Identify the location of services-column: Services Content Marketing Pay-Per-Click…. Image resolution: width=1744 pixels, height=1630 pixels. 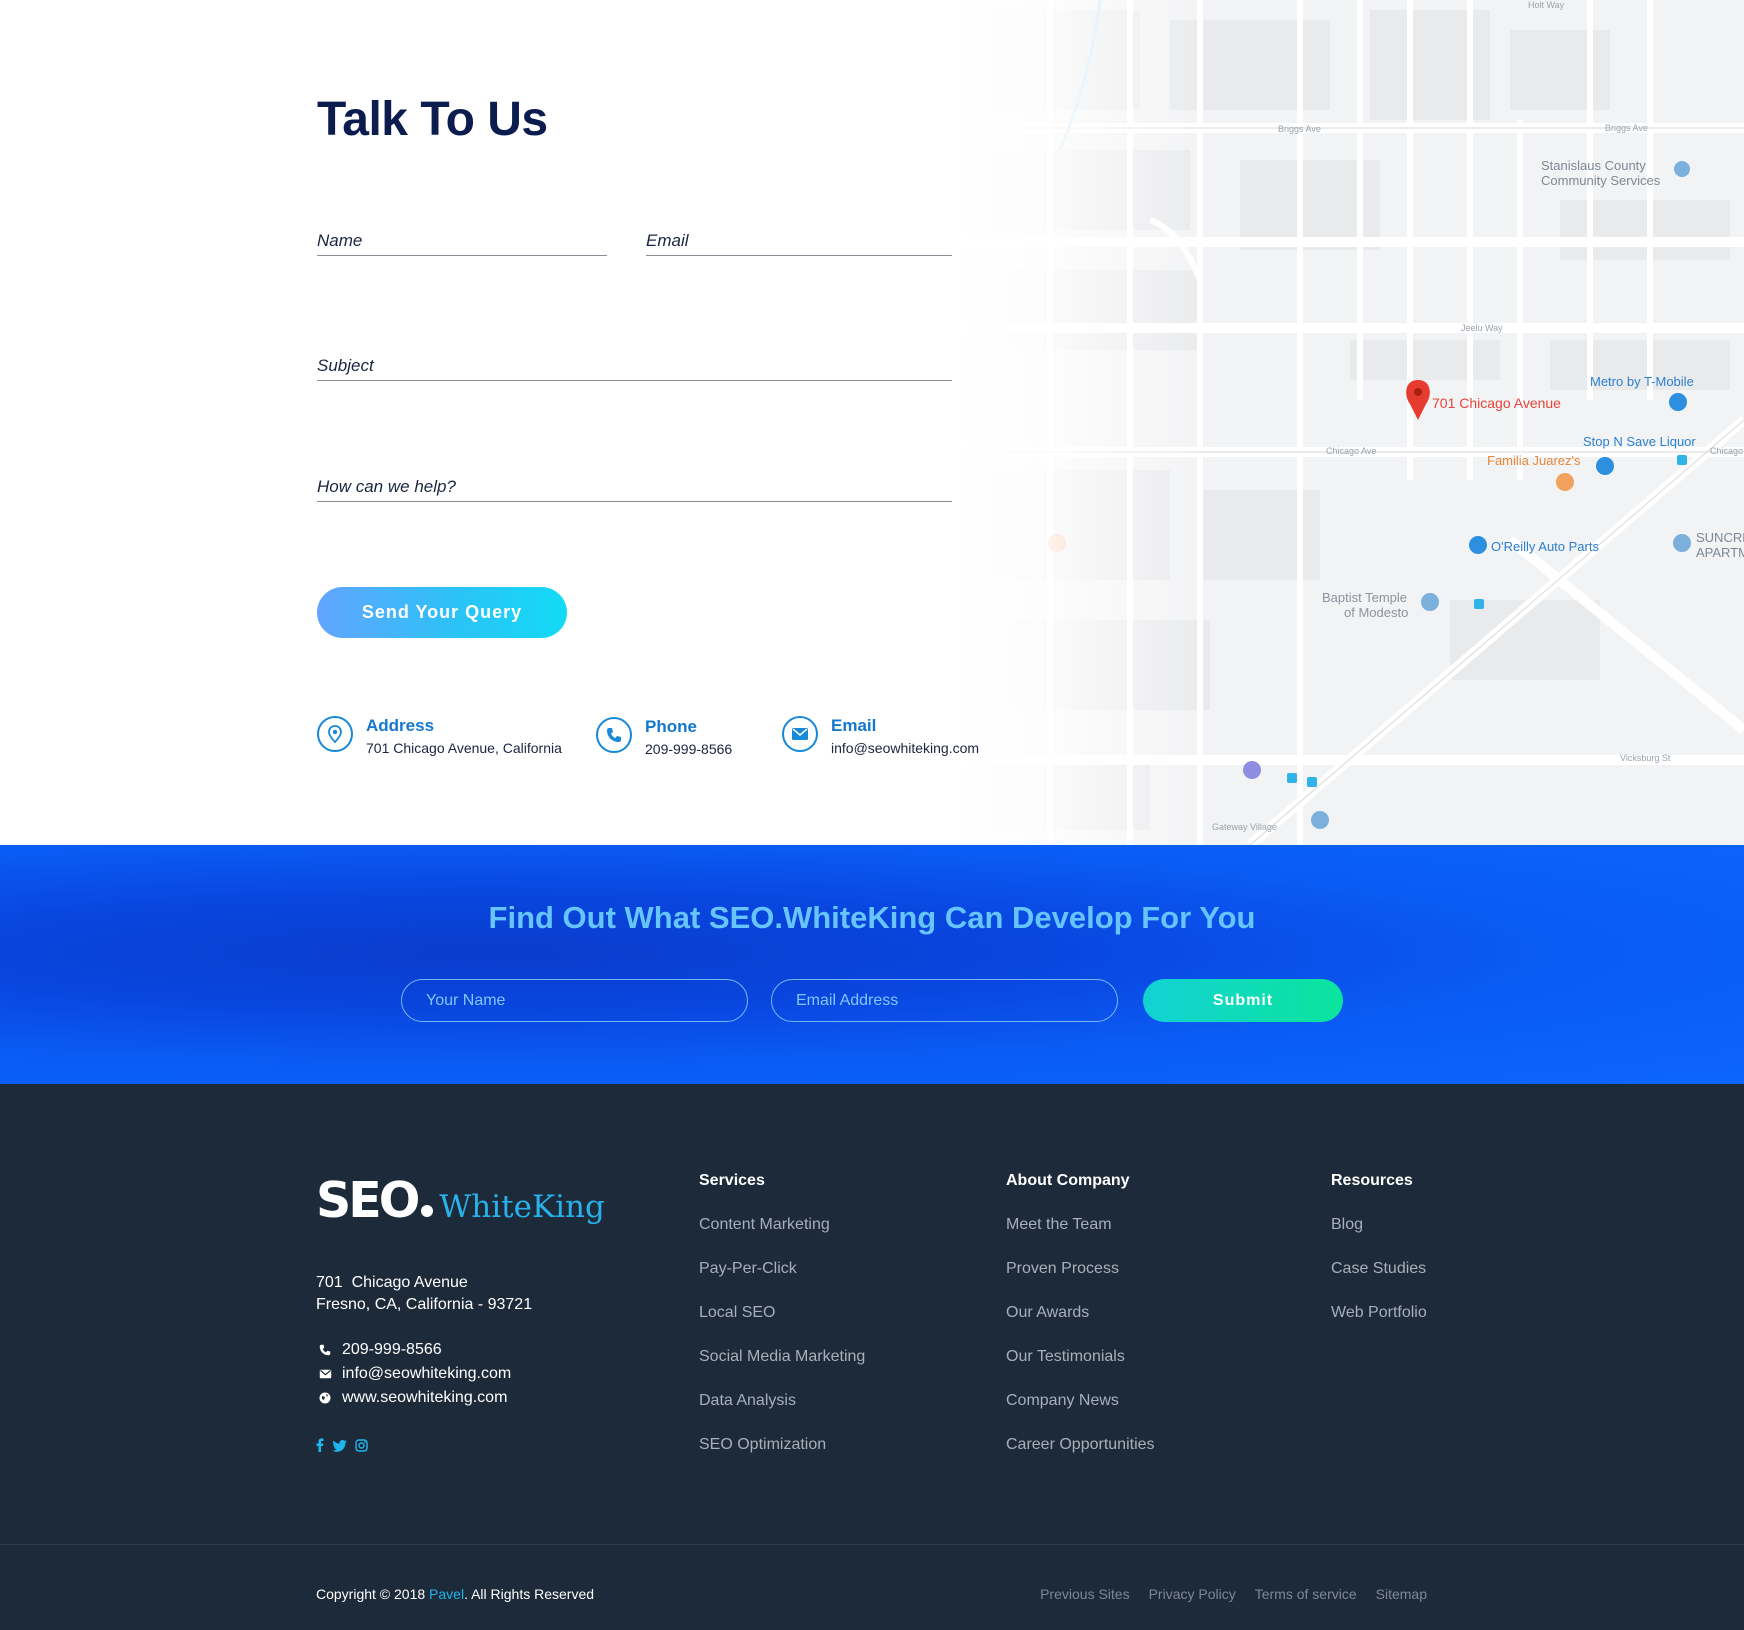
(782, 1325).